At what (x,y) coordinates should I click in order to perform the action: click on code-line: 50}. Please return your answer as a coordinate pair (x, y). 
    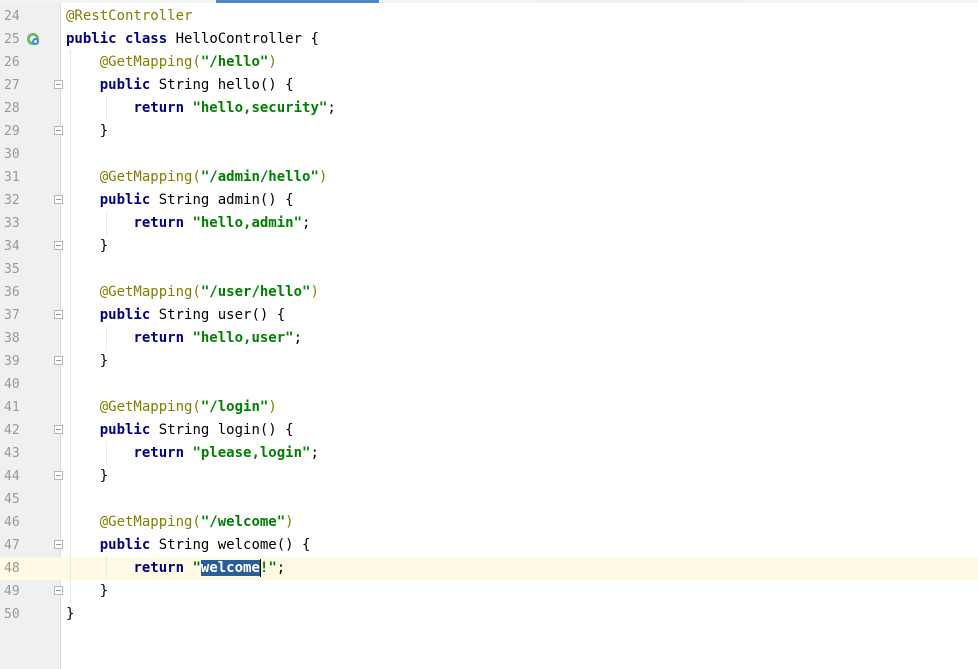
    Looking at the image, I should click on (489, 614).